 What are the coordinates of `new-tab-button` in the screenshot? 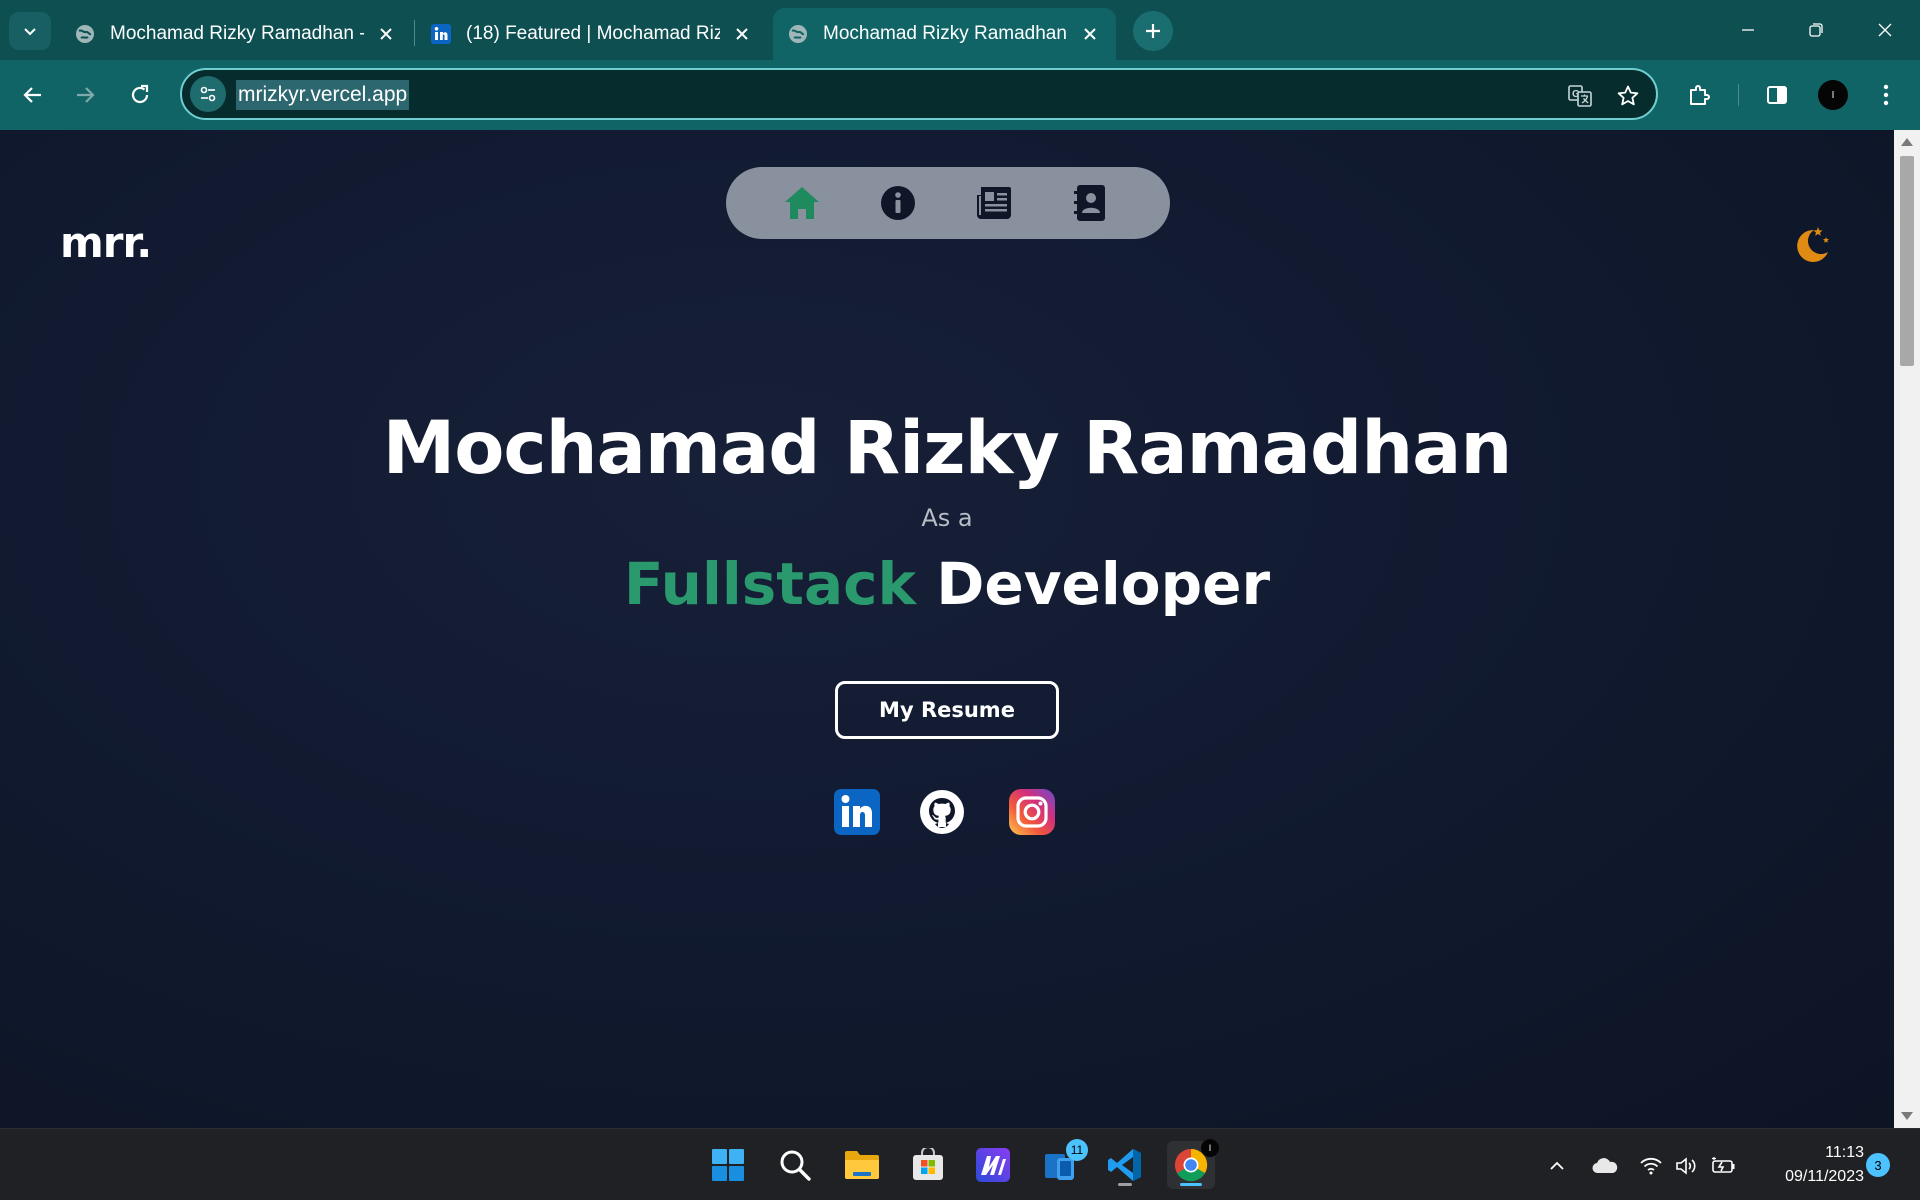 It's located at (1153, 31).